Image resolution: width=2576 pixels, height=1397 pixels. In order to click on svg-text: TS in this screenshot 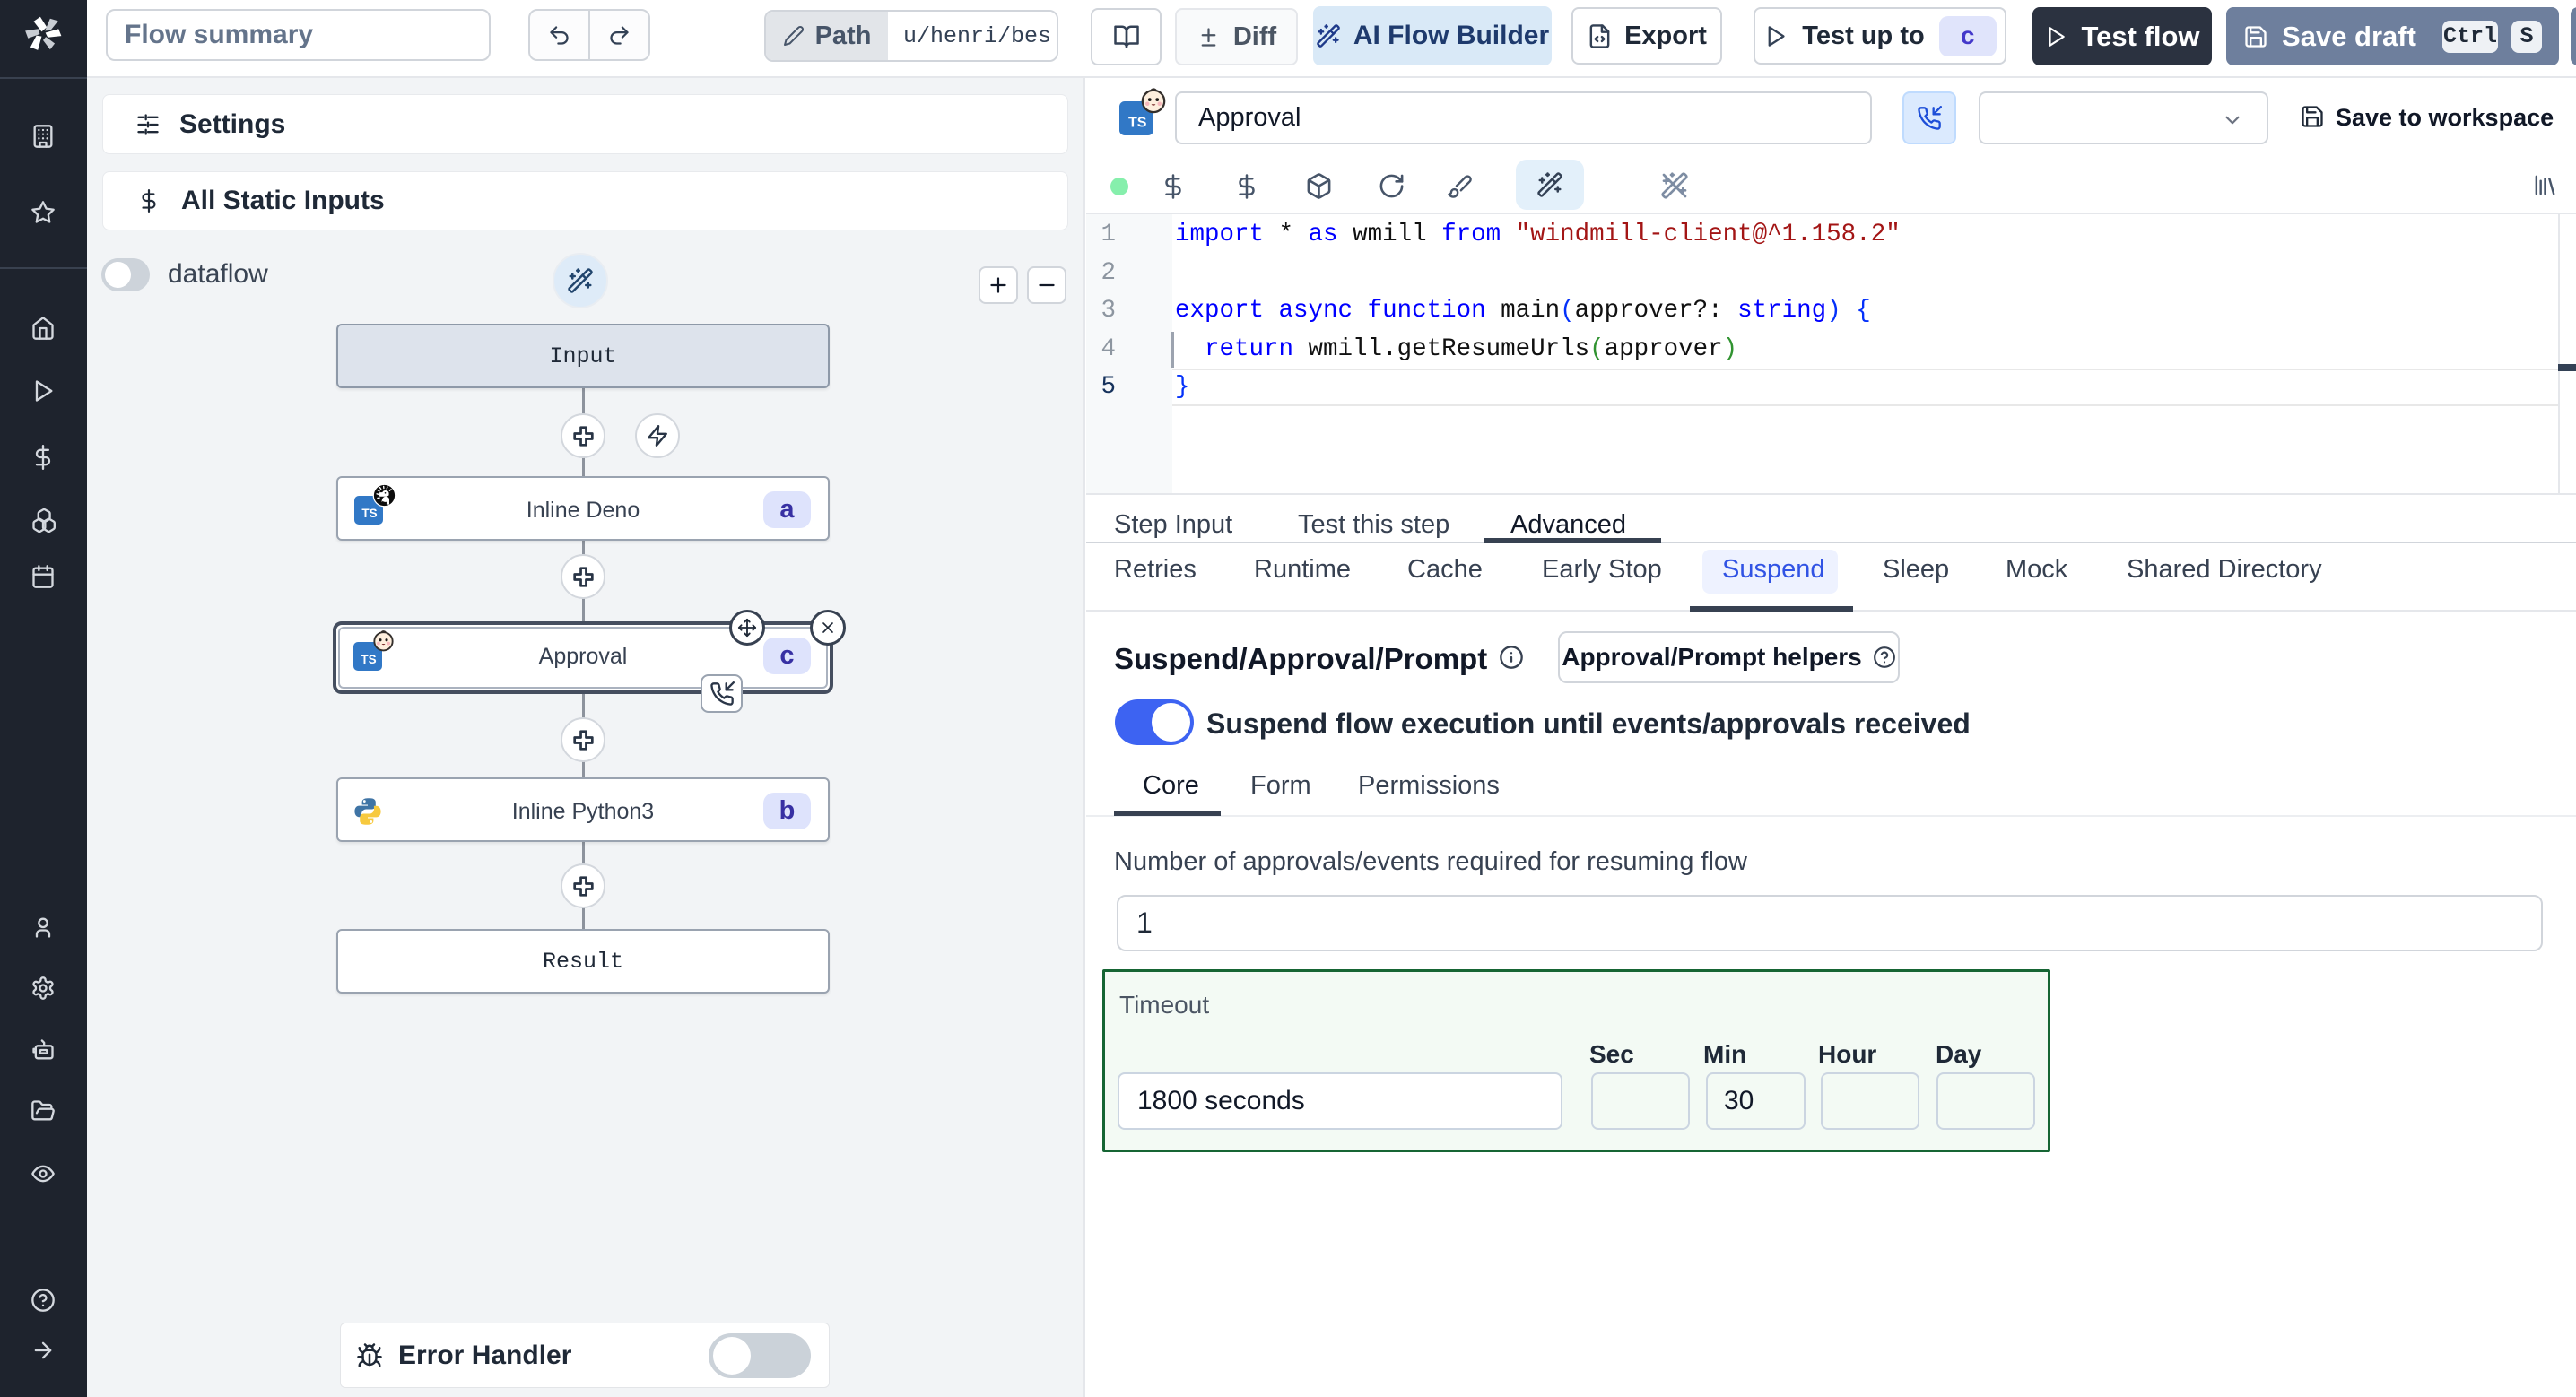, I will do `click(1137, 123)`.